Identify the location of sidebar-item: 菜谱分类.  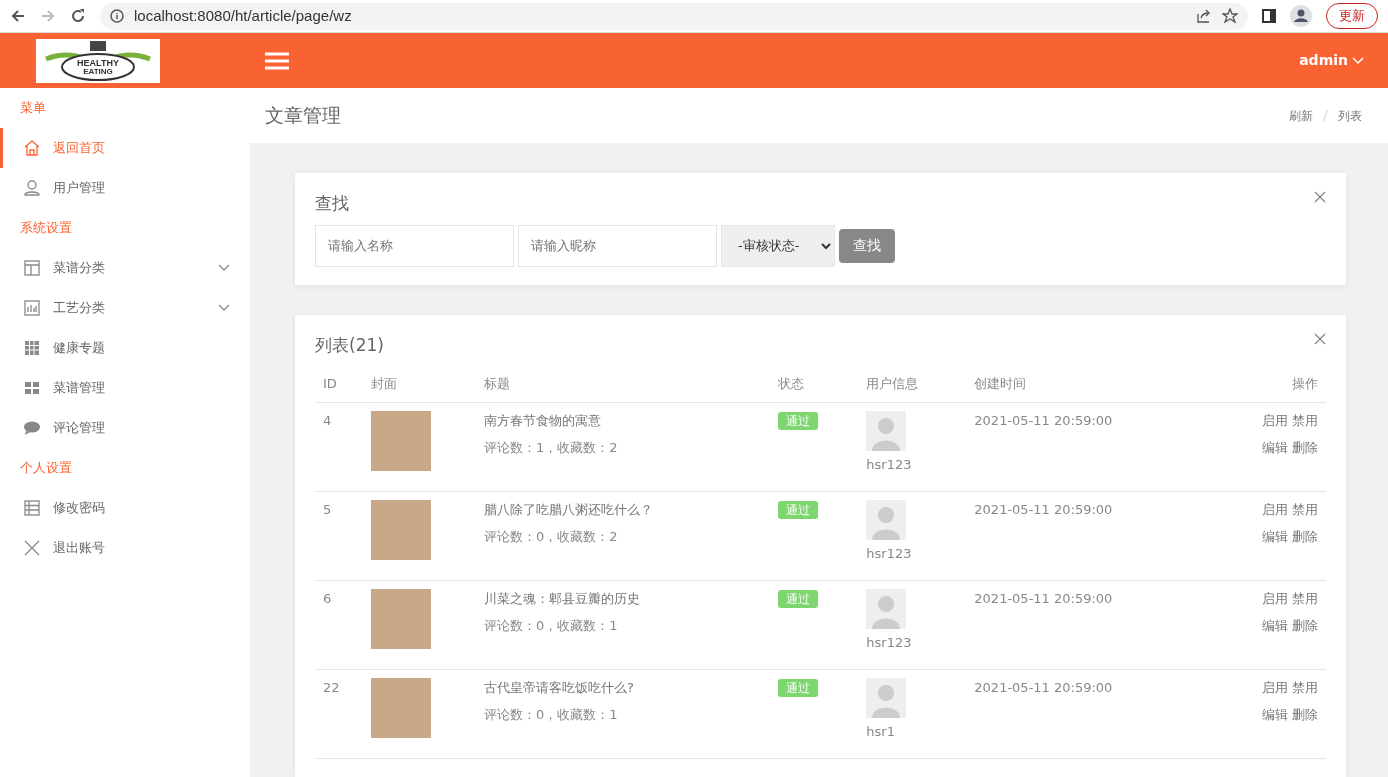
(125, 268).